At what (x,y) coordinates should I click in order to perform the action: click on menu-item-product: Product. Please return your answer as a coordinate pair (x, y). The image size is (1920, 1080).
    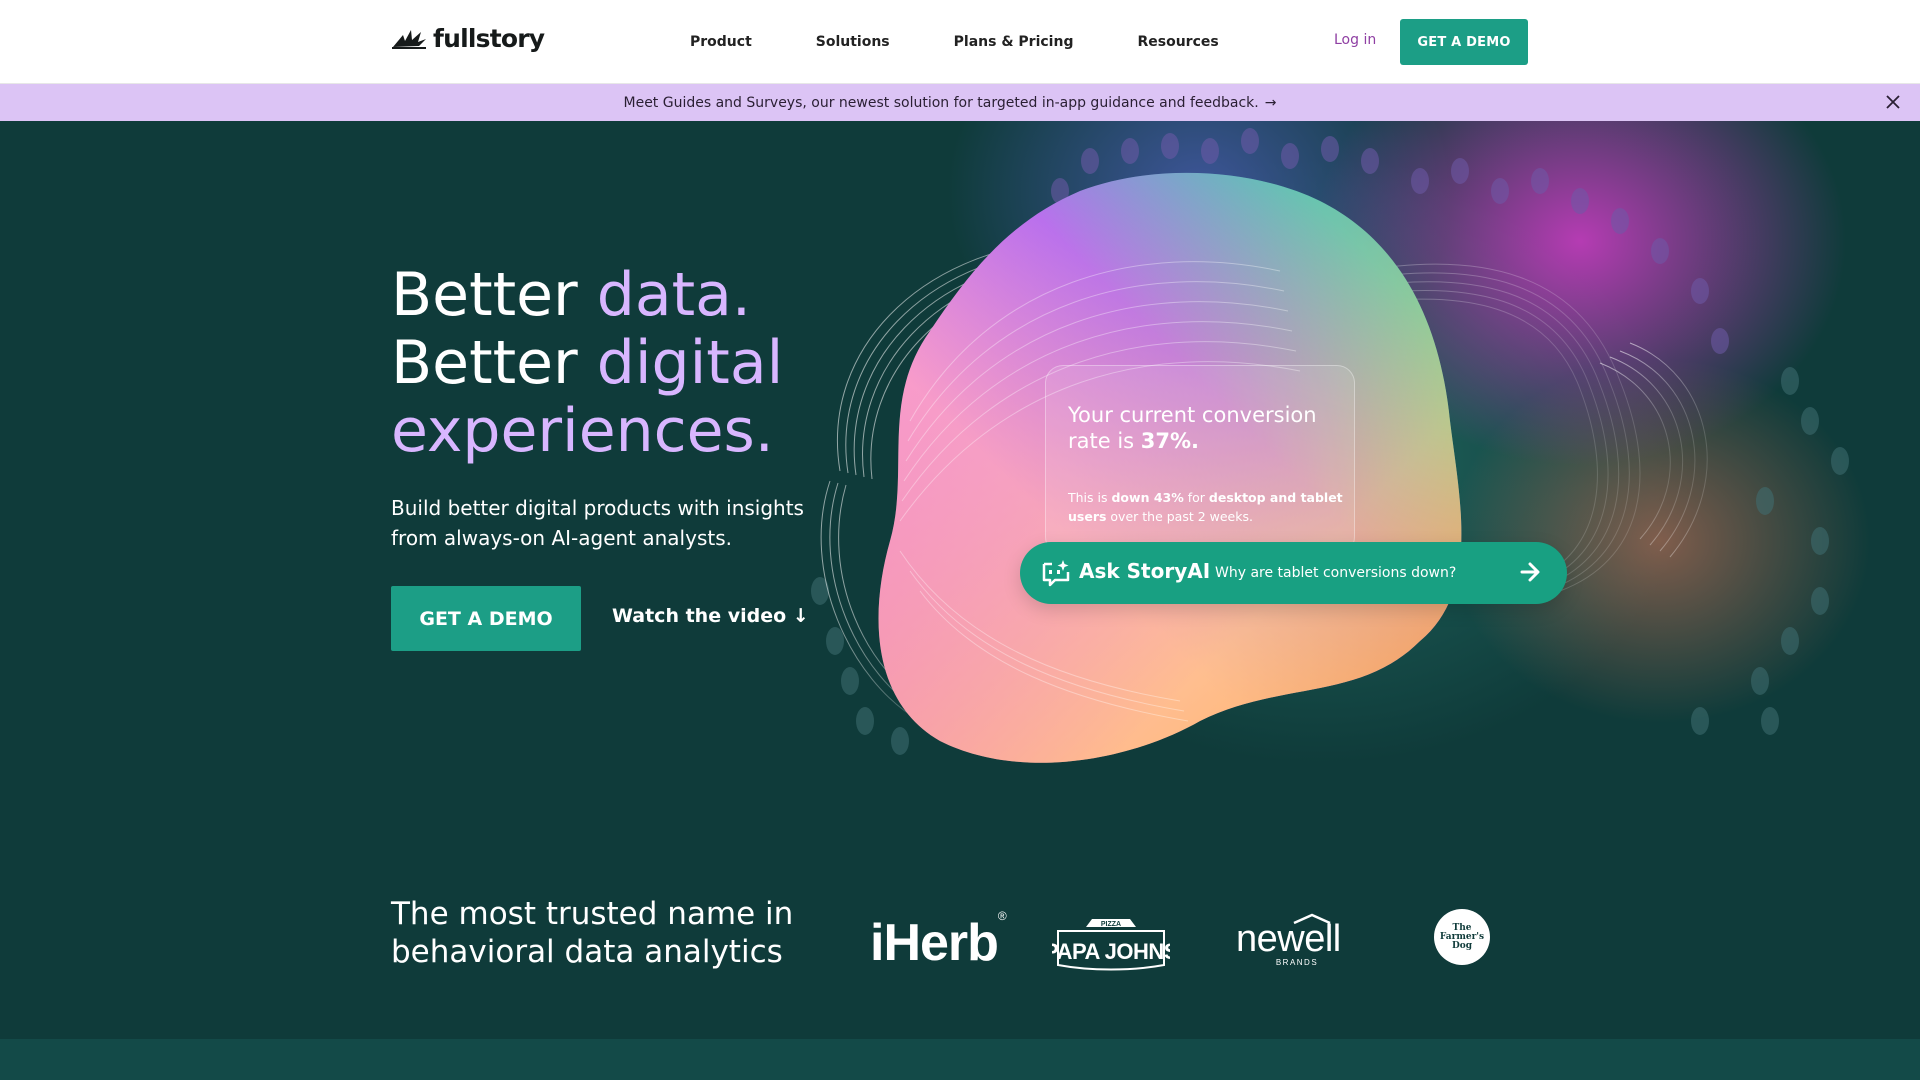
    Looking at the image, I should click on (721, 42).